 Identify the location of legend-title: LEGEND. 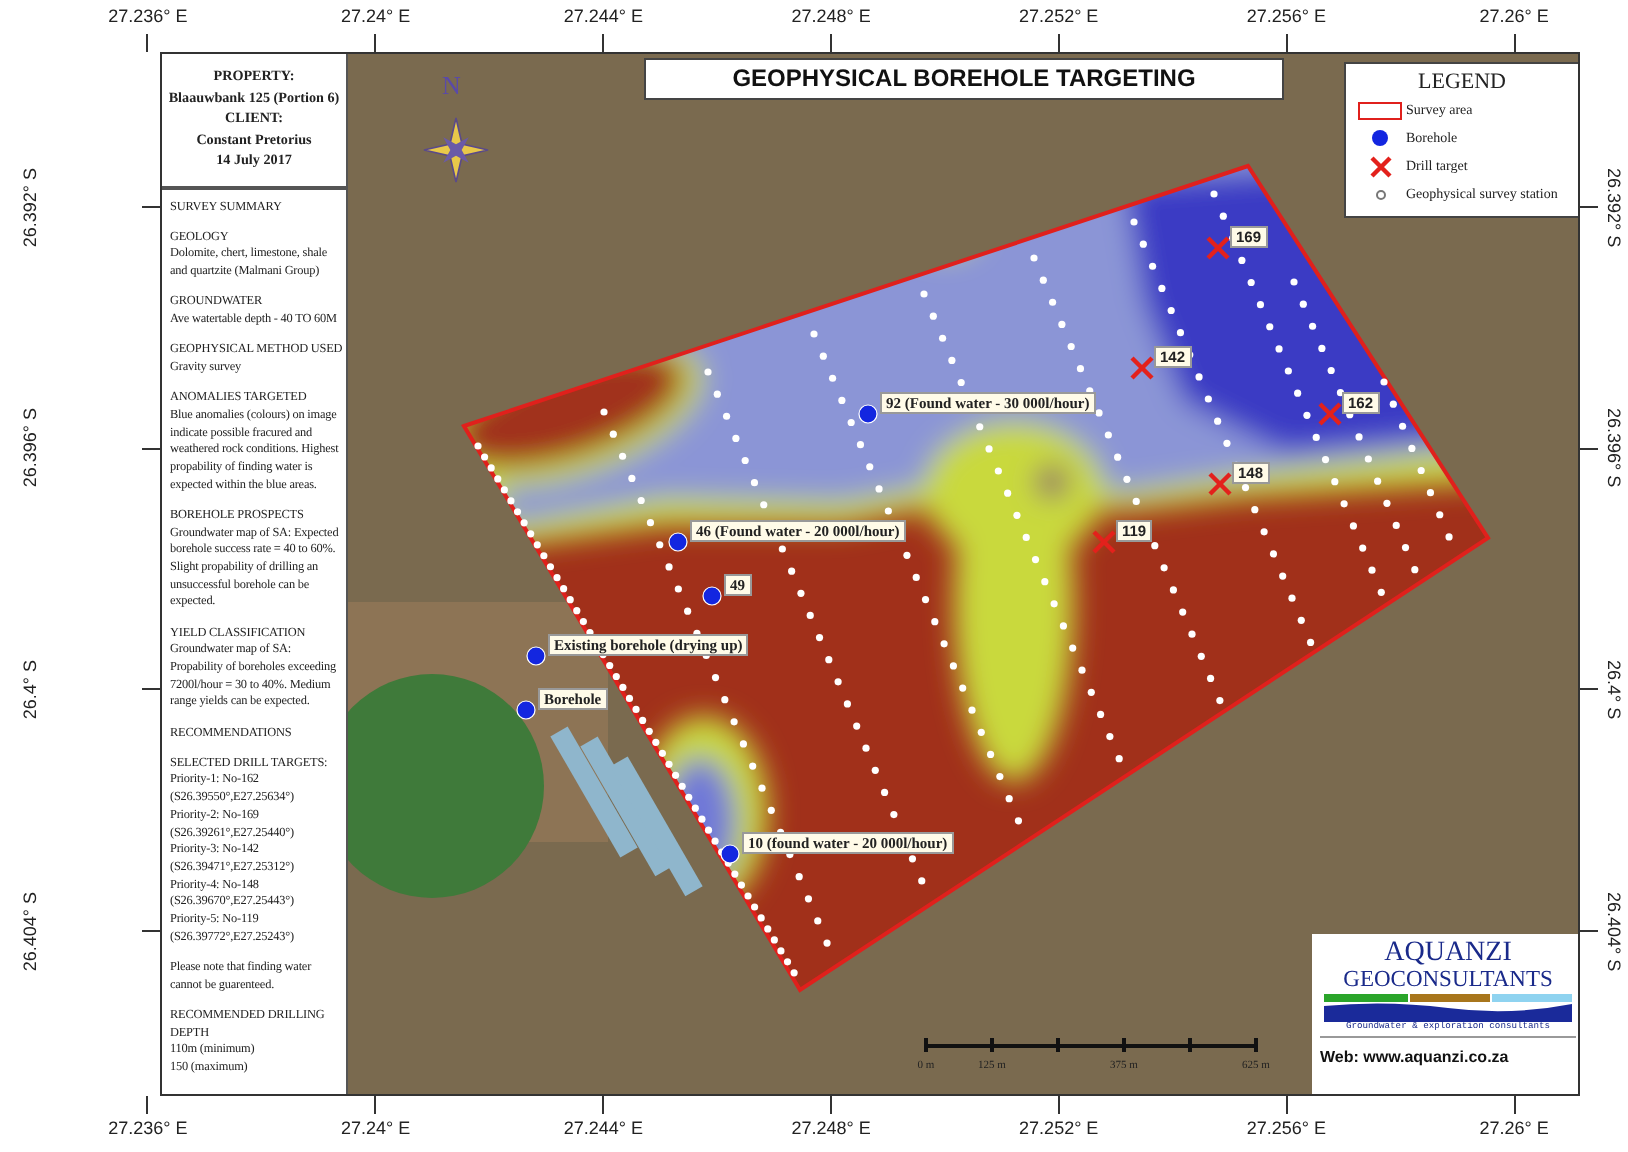
(1462, 83).